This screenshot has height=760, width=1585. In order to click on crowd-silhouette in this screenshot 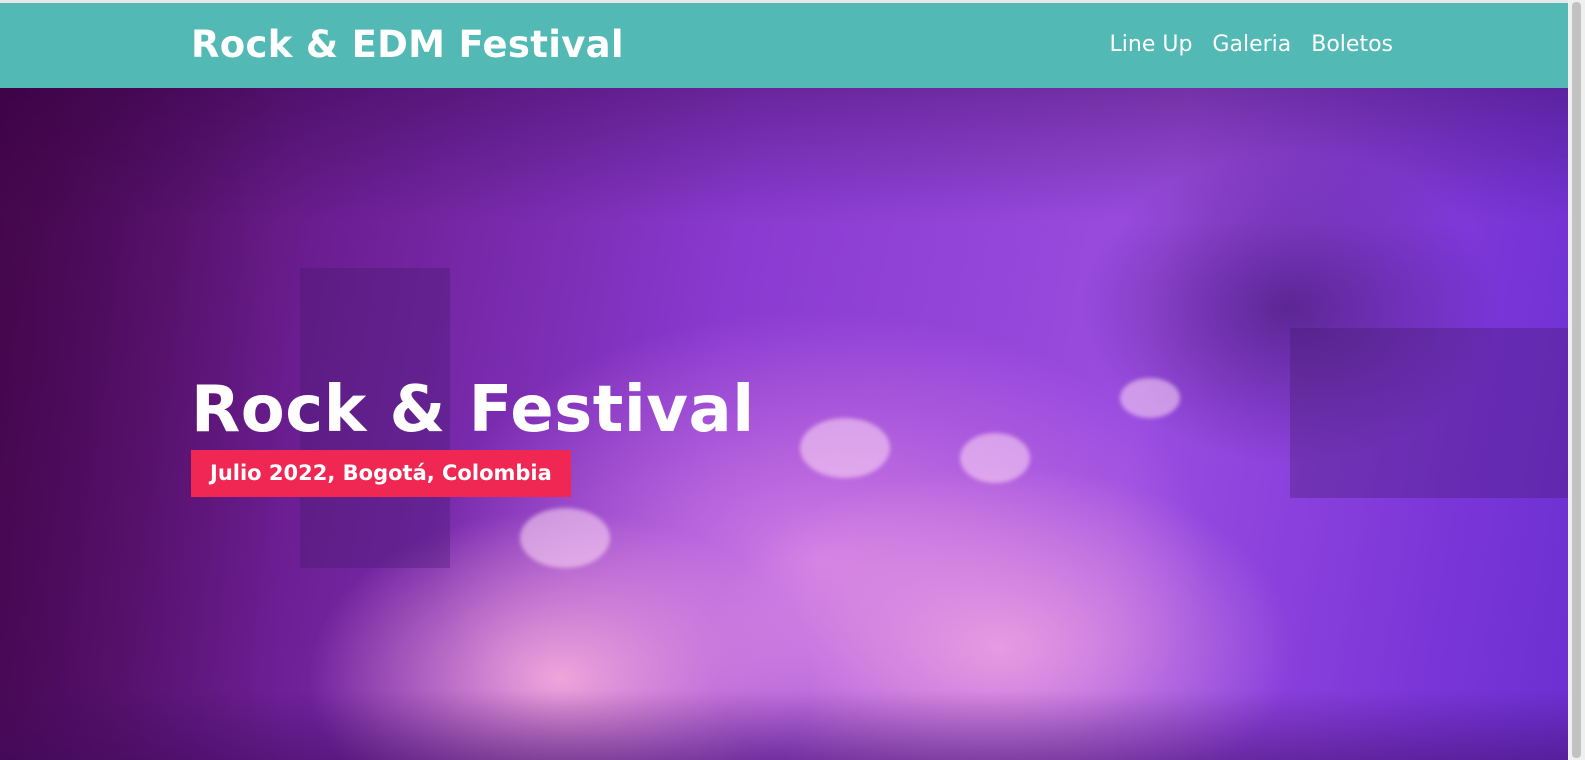, I will do `click(792, 725)`.